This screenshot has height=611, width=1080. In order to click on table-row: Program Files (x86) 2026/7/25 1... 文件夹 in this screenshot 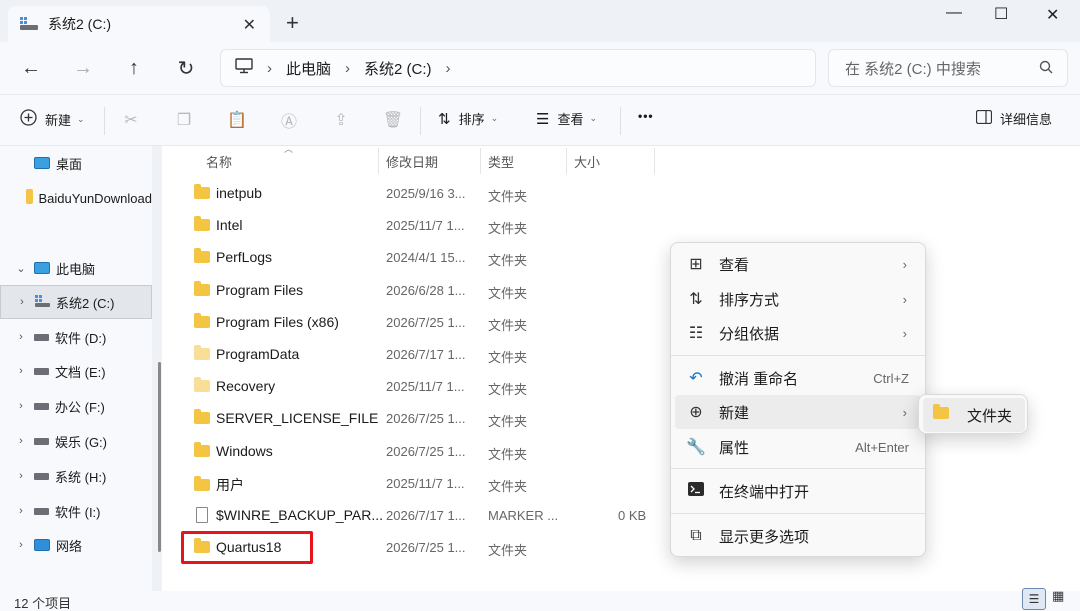, I will do `click(621, 323)`.